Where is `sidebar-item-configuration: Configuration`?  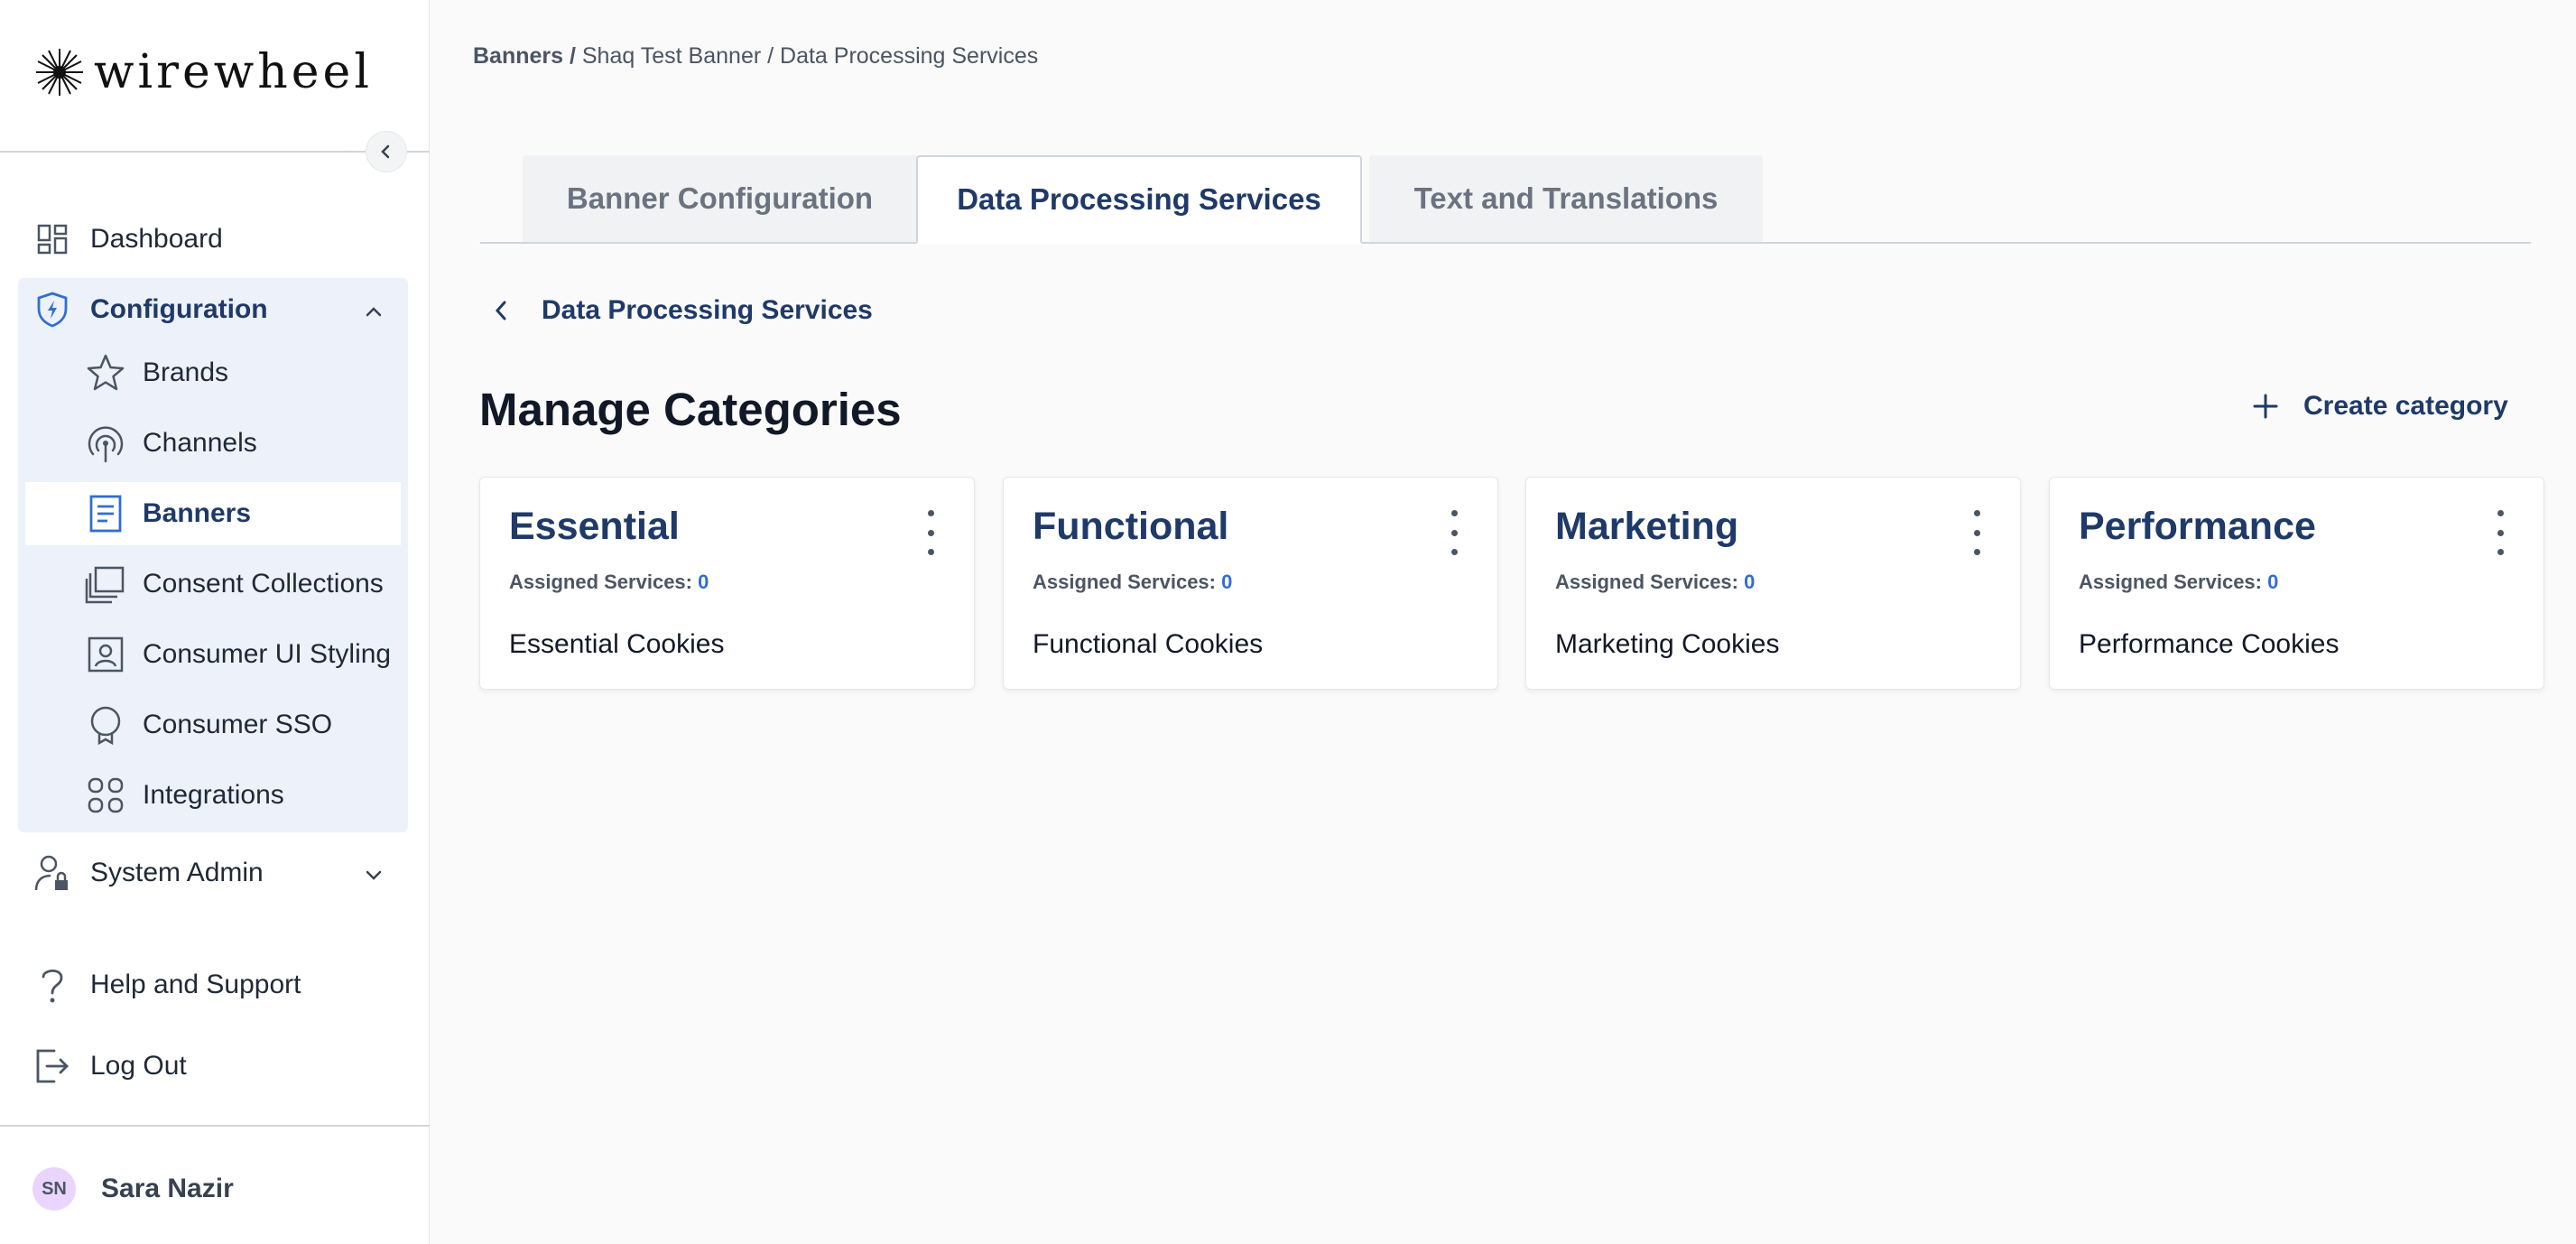
sidebar-item-configuration: Configuration is located at coordinates (213, 309).